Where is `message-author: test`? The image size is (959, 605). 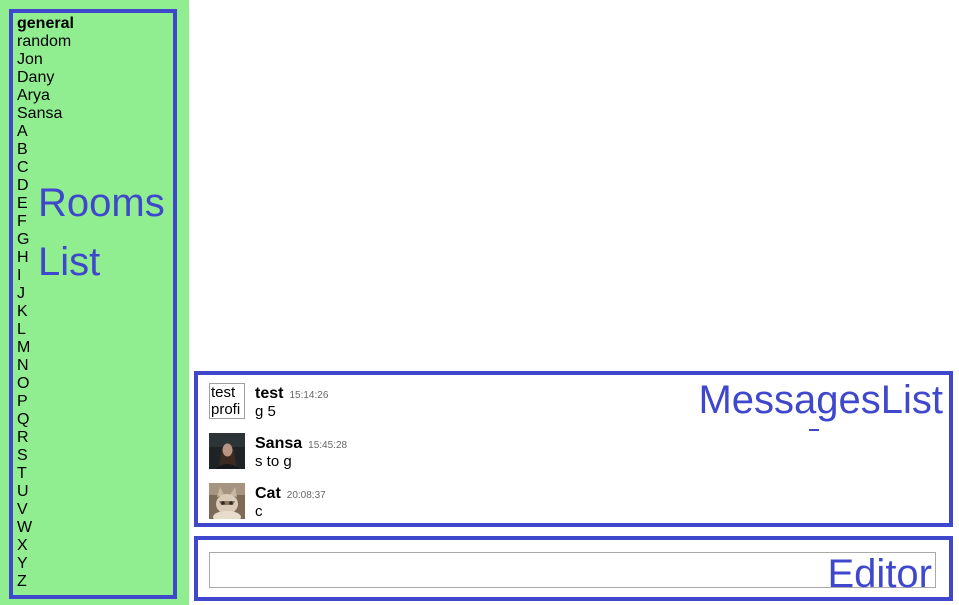 message-author: test is located at coordinates (269, 393).